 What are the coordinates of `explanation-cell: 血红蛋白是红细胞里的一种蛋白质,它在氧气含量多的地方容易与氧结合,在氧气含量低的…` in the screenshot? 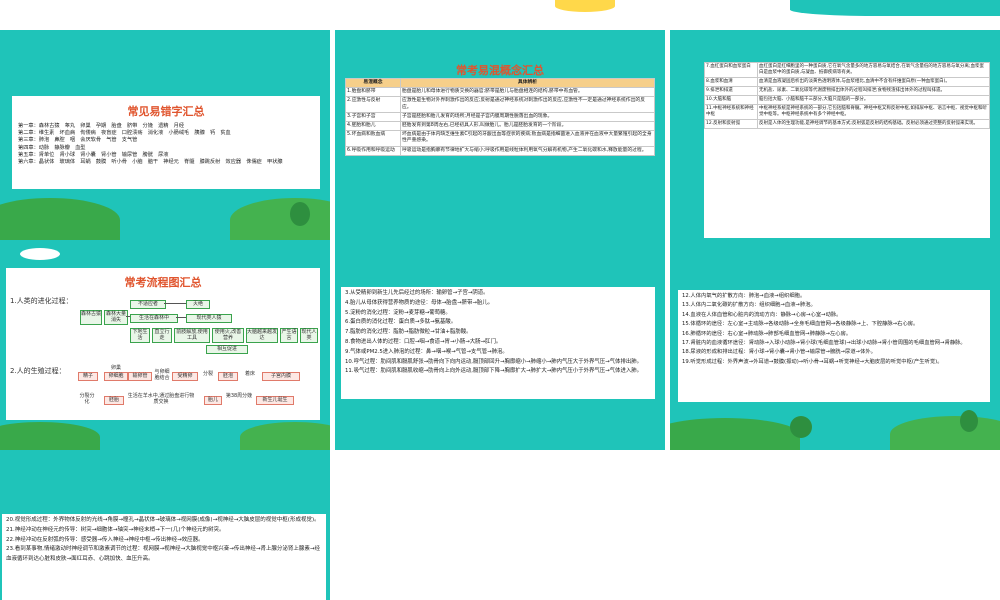 It's located at (873, 70).